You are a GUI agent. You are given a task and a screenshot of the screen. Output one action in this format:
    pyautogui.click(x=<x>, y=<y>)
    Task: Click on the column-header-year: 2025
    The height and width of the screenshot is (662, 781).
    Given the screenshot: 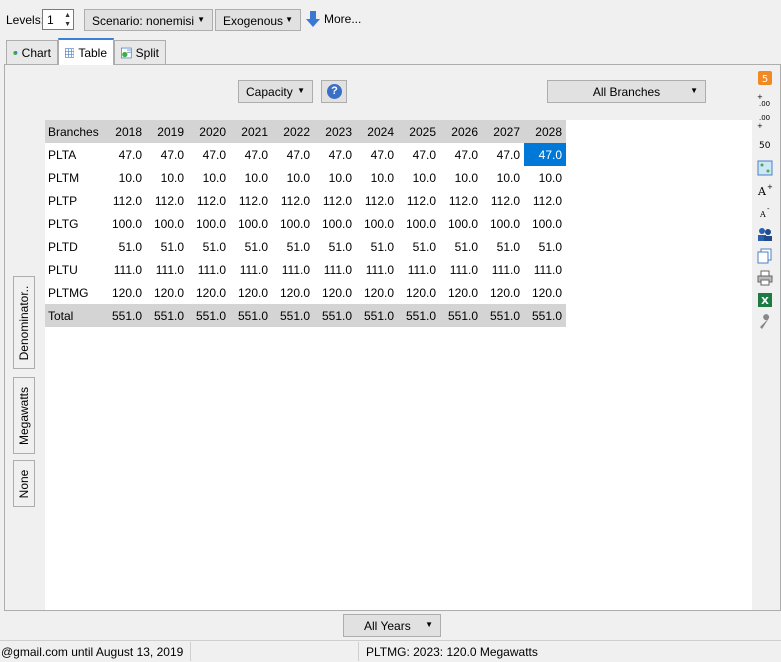 What is the action you would take?
    pyautogui.click(x=419, y=131)
    